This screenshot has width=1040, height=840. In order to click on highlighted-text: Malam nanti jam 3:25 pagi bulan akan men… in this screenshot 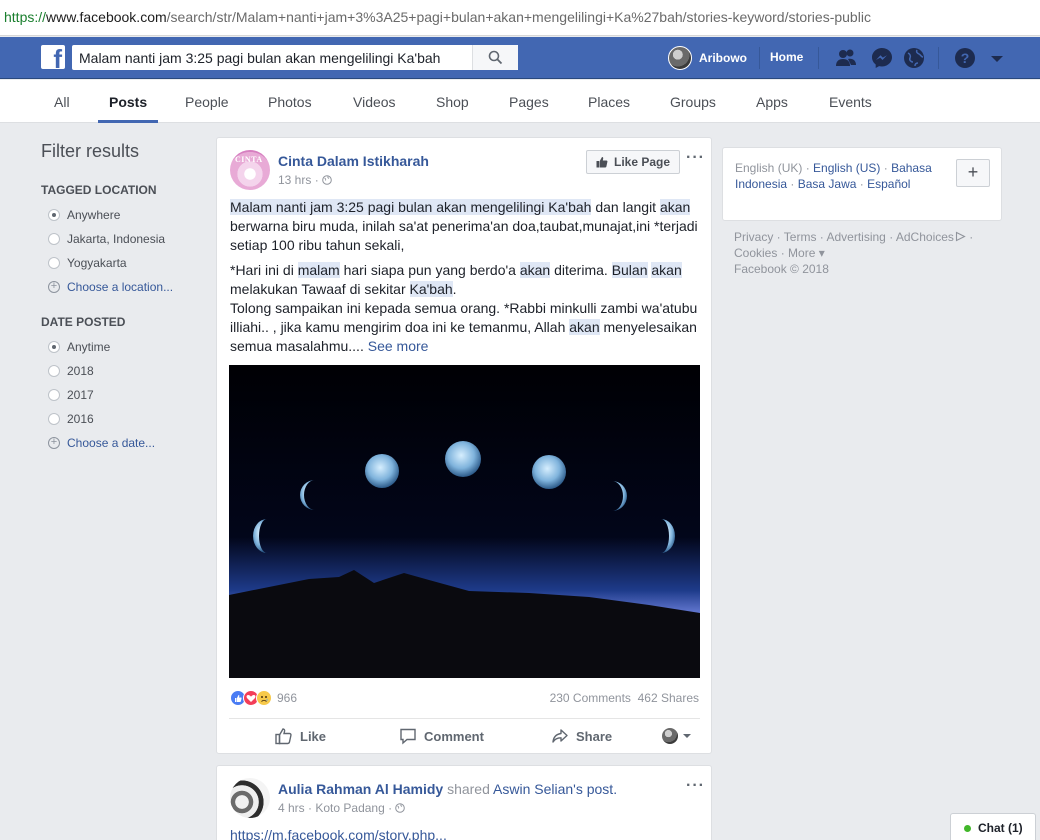, I will do `click(411, 207)`.